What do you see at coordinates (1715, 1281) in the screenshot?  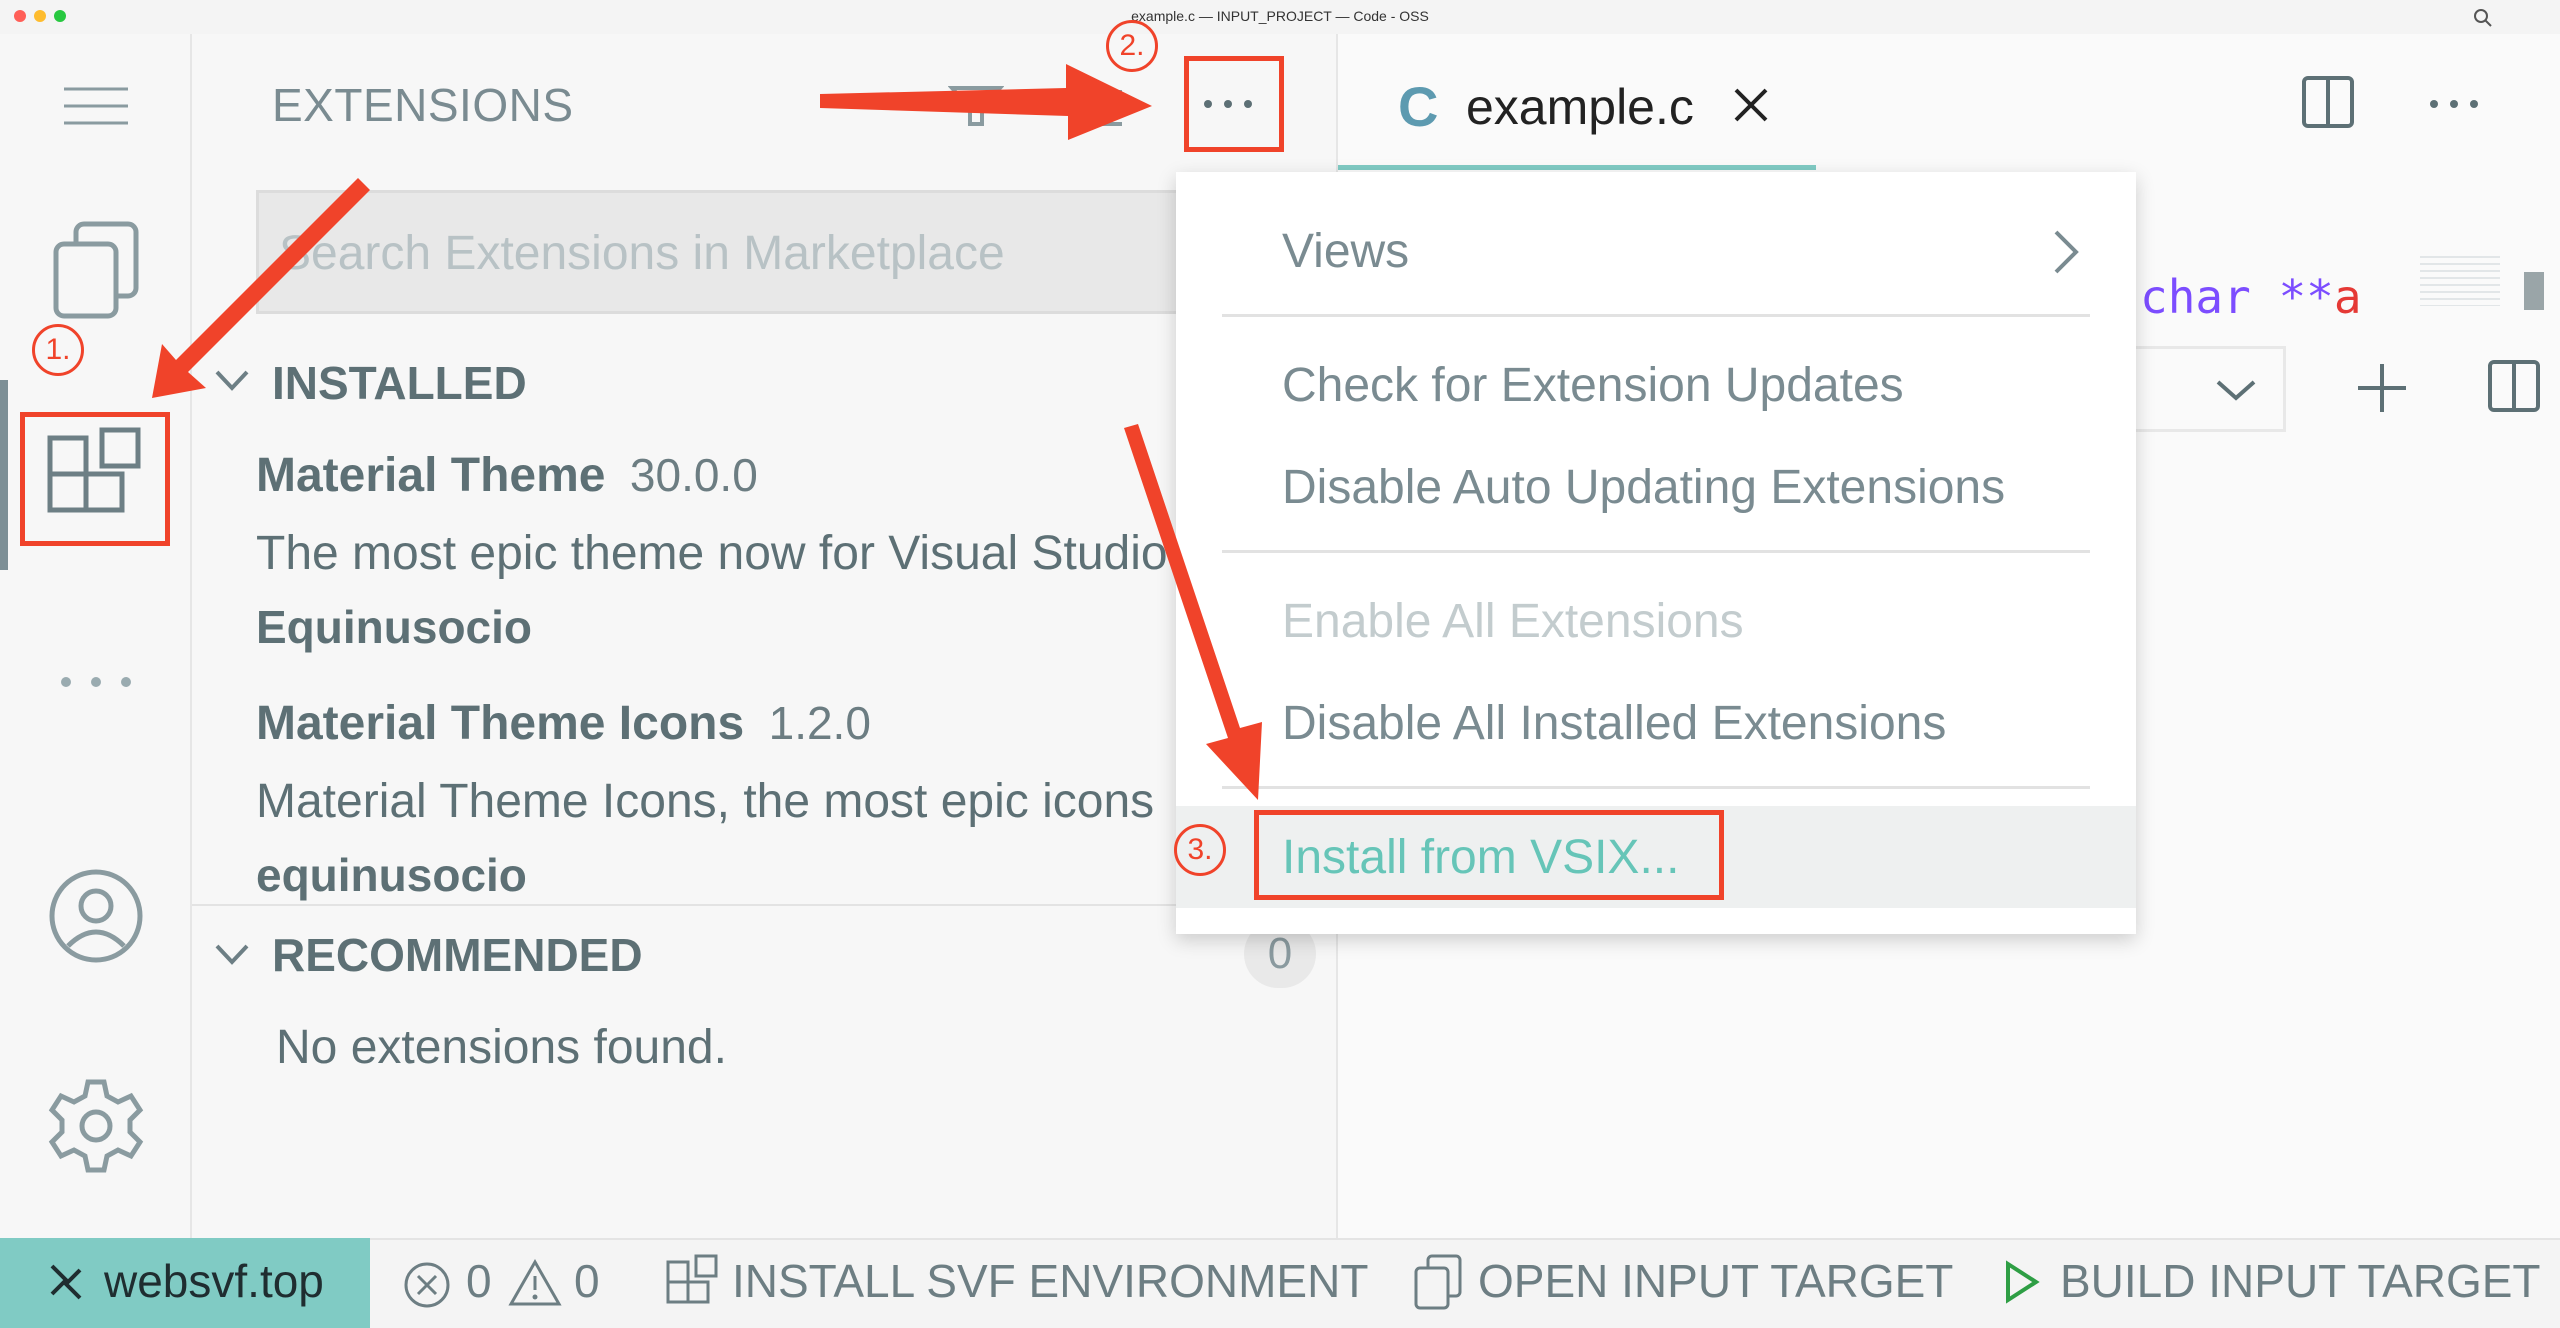 I see `open-input-target-button: OPEN INPUT TARGET` at bounding box center [1715, 1281].